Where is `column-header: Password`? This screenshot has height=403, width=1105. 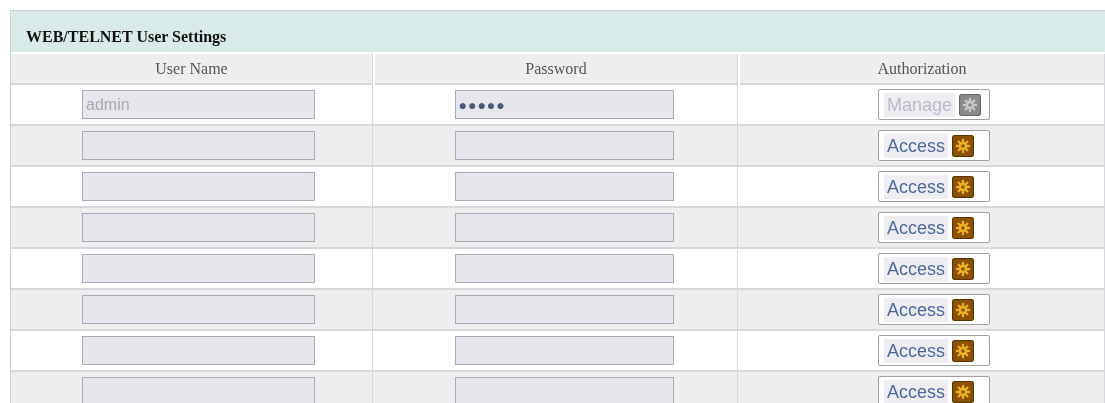 column-header: Password is located at coordinates (556, 69).